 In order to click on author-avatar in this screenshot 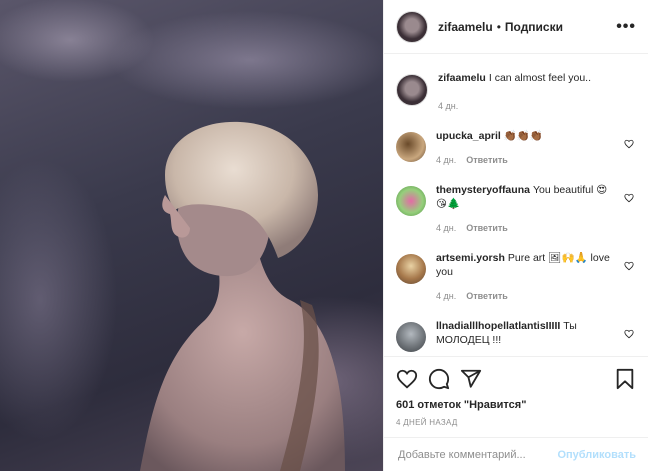, I will do `click(412, 26)`.